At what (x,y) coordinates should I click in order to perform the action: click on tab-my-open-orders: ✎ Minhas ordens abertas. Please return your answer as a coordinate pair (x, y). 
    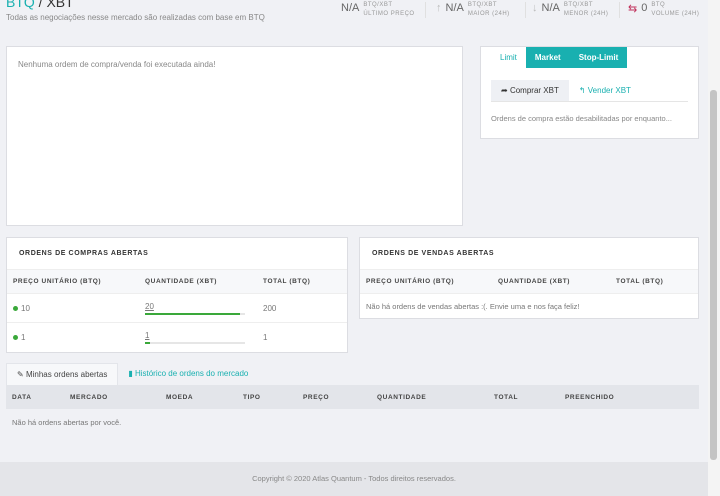
    Looking at the image, I should click on (62, 374).